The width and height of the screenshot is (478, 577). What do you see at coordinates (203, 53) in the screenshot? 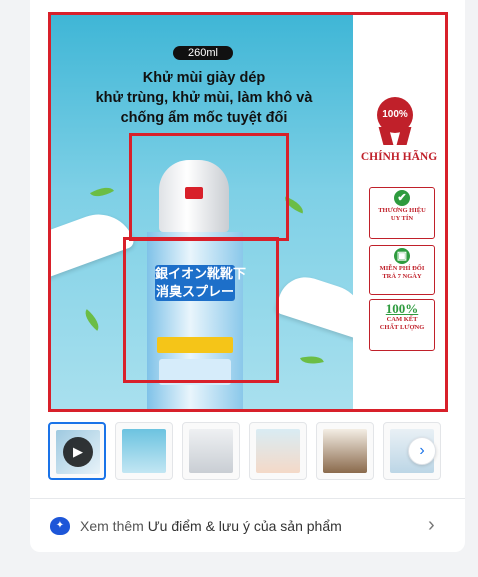
I see `volume-badge: 260ml` at bounding box center [203, 53].